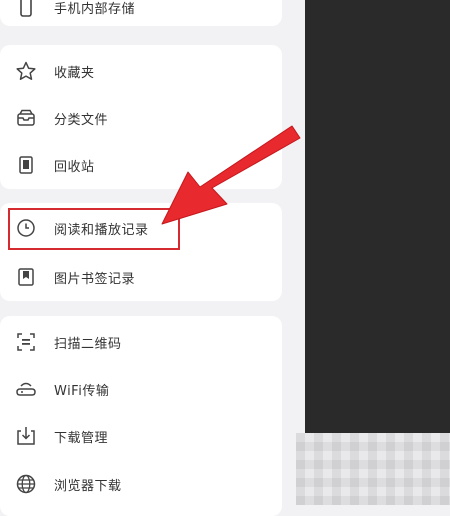  What do you see at coordinates (88, 344) in the screenshot?
I see `menu-item-label: 扫描二维码` at bounding box center [88, 344].